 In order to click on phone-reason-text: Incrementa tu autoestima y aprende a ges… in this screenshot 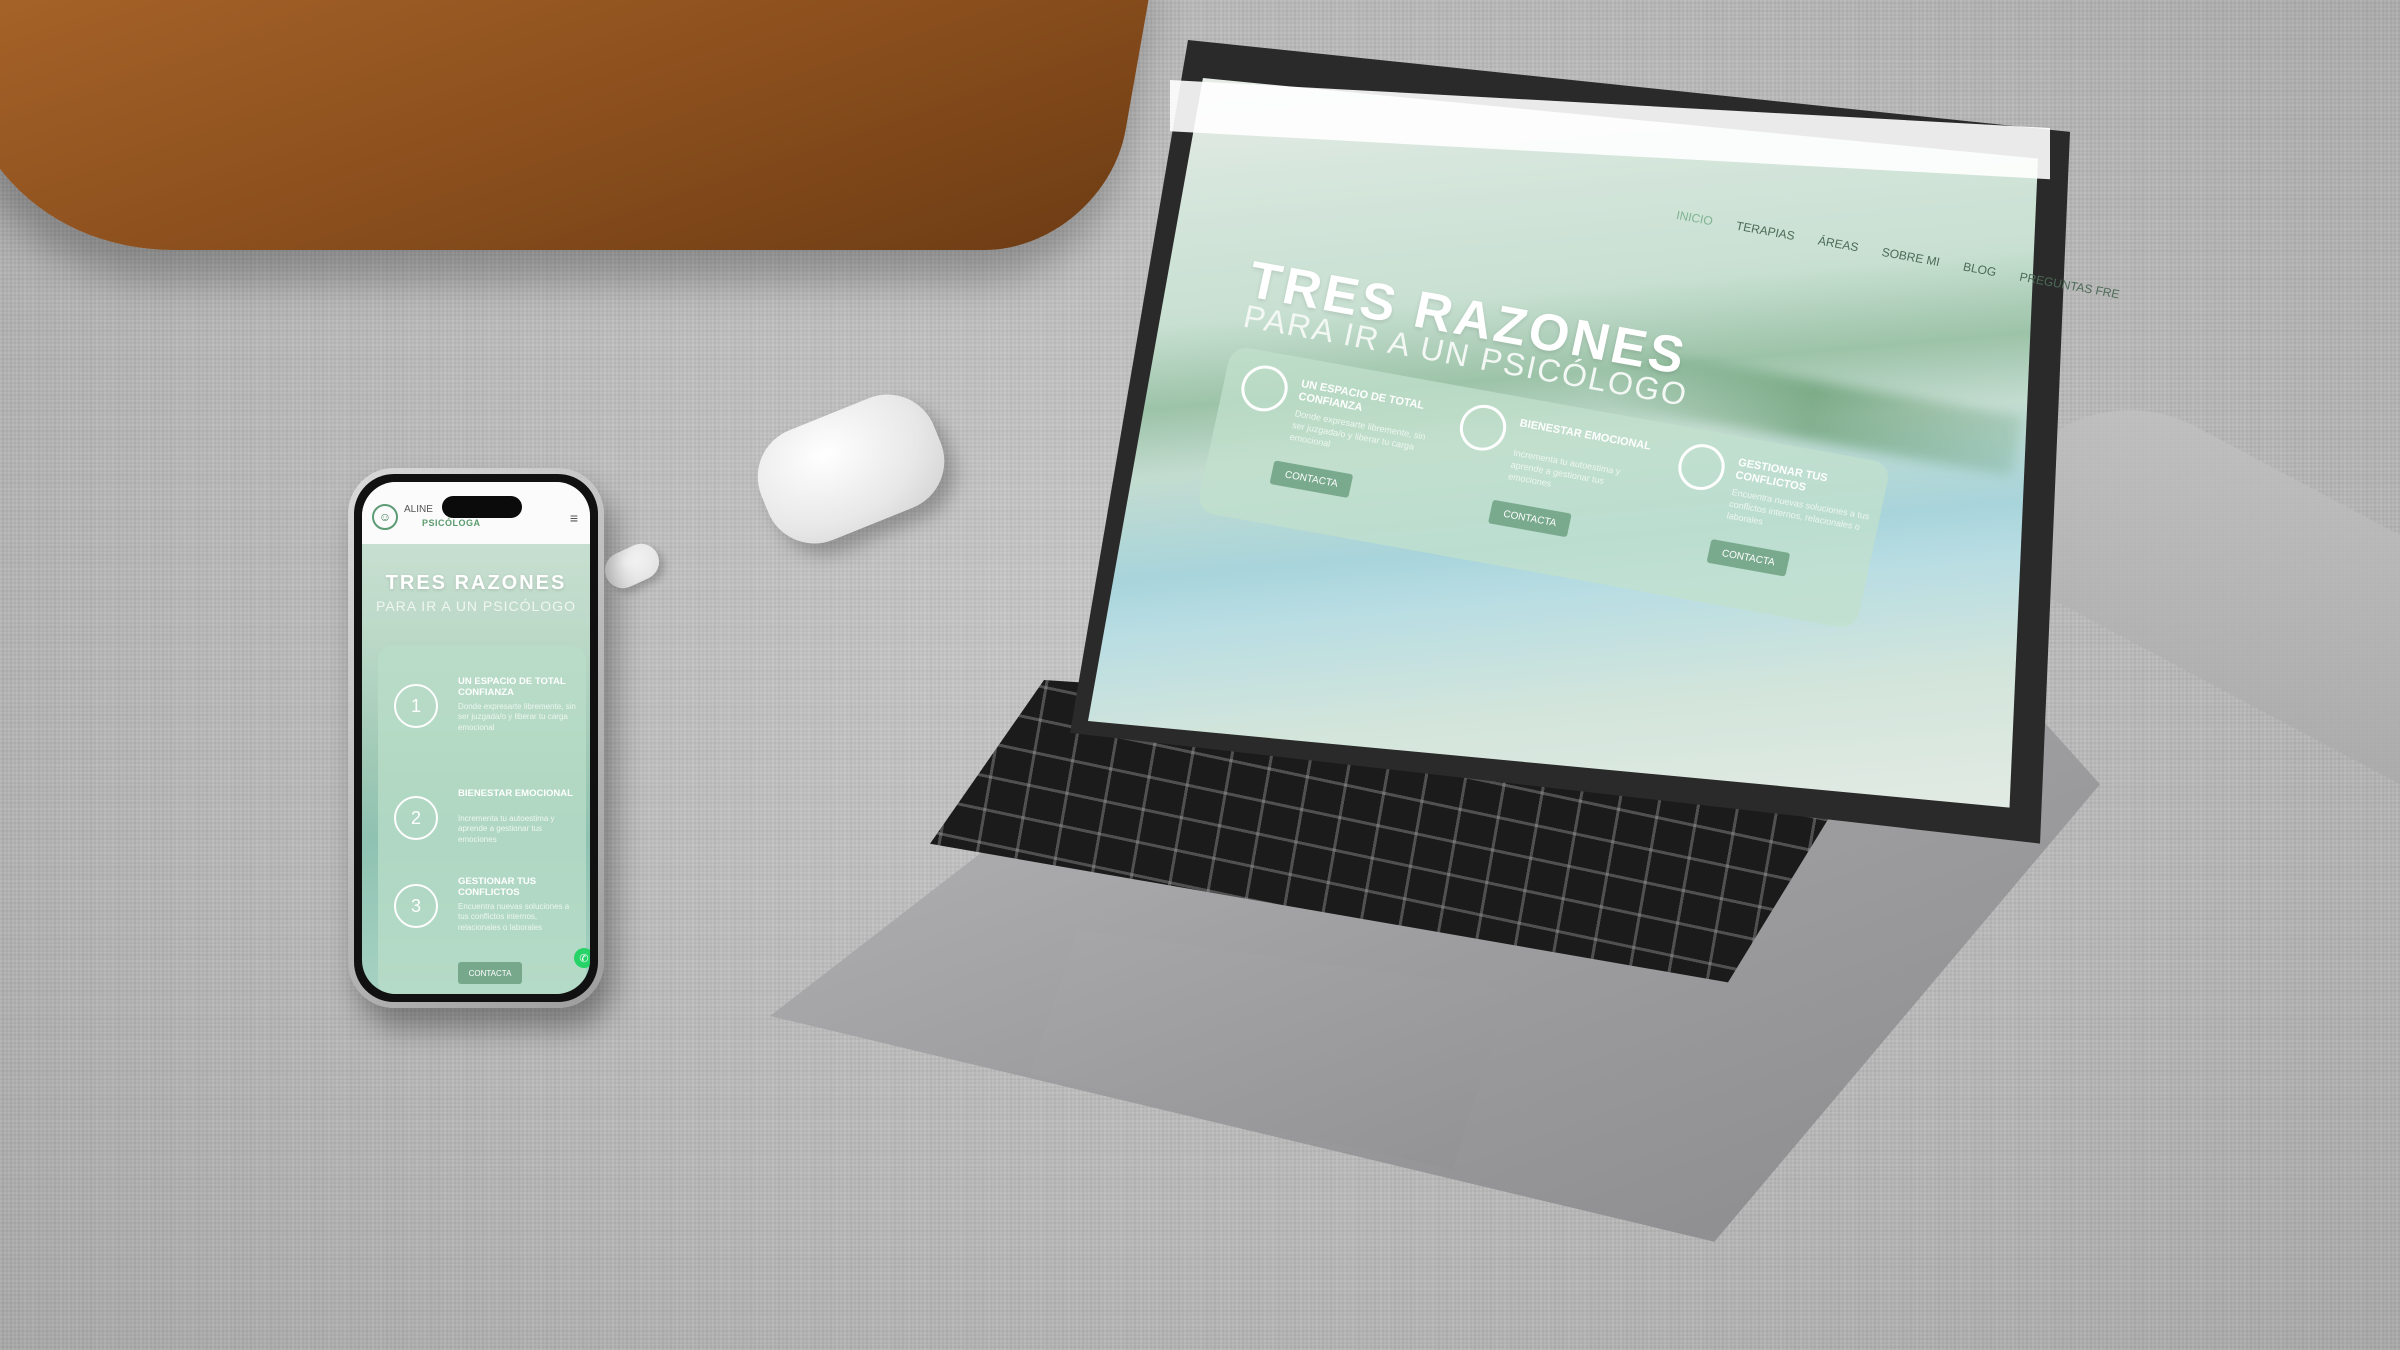, I will do `click(506, 829)`.